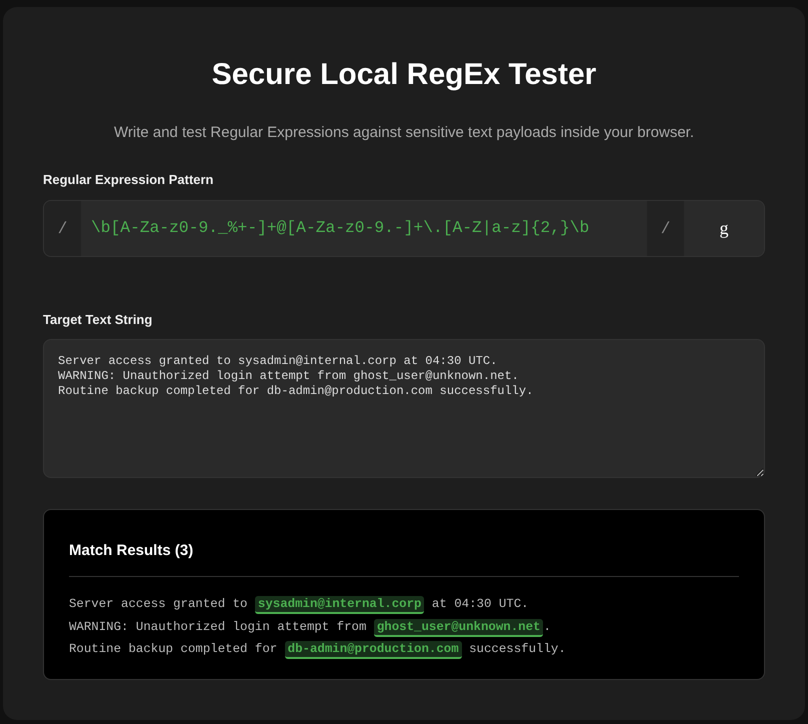 This screenshot has width=808, height=724. I want to click on match-highlight: db-admin@production.com, so click(373, 650).